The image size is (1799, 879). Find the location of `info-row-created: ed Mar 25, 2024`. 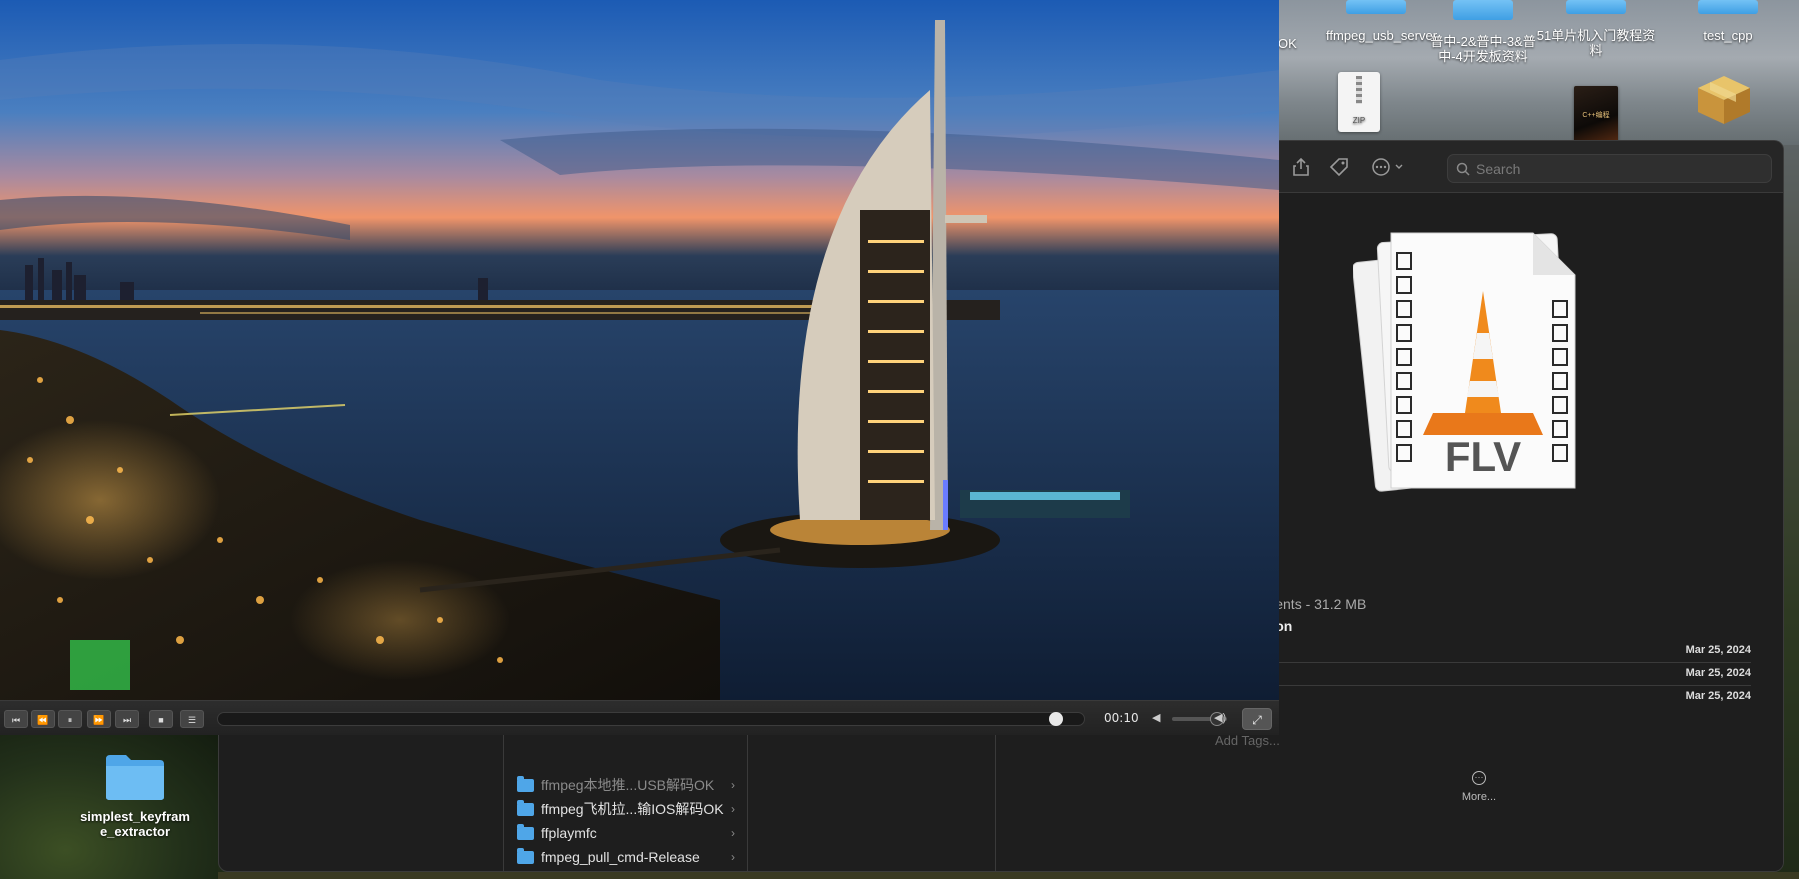

info-row-created: ed Mar 25, 2024 is located at coordinates (1496, 651).